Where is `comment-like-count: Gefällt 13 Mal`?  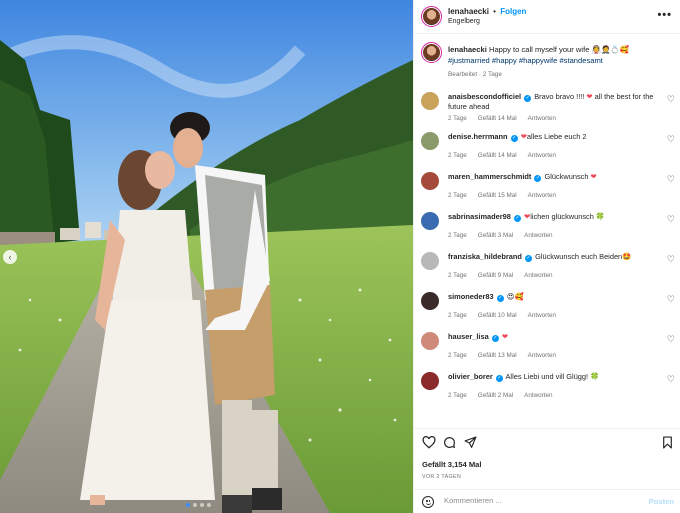 comment-like-count: Gefällt 13 Mal is located at coordinates (497, 355).